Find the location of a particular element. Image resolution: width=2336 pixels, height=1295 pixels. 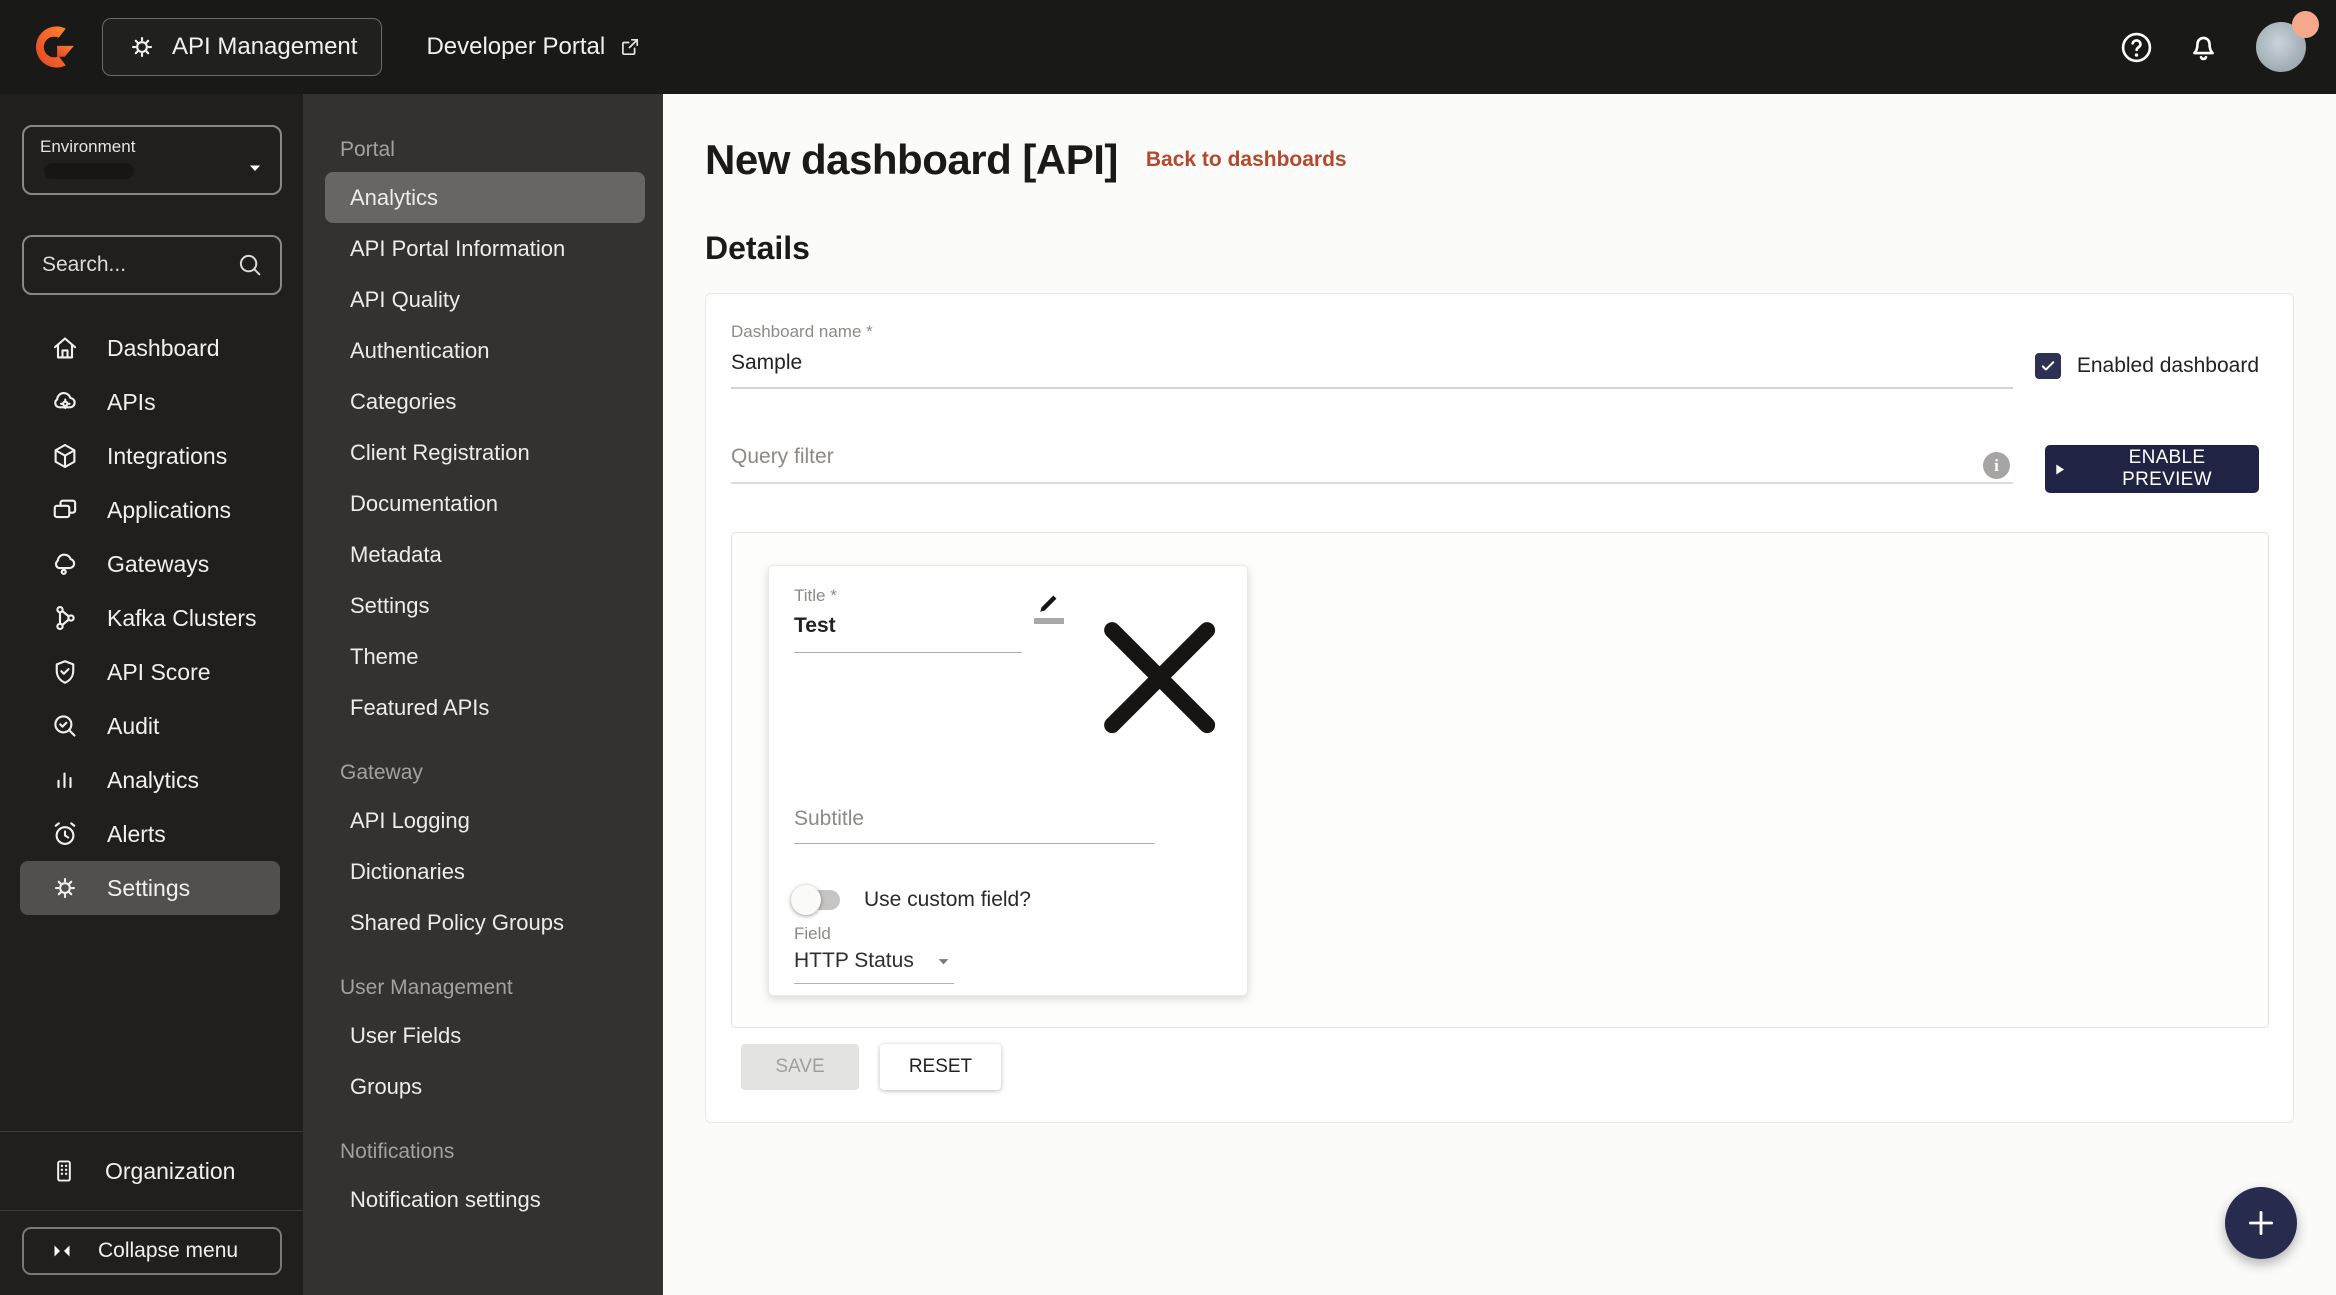

app-switcher-label: API Management is located at coordinates (265, 46).